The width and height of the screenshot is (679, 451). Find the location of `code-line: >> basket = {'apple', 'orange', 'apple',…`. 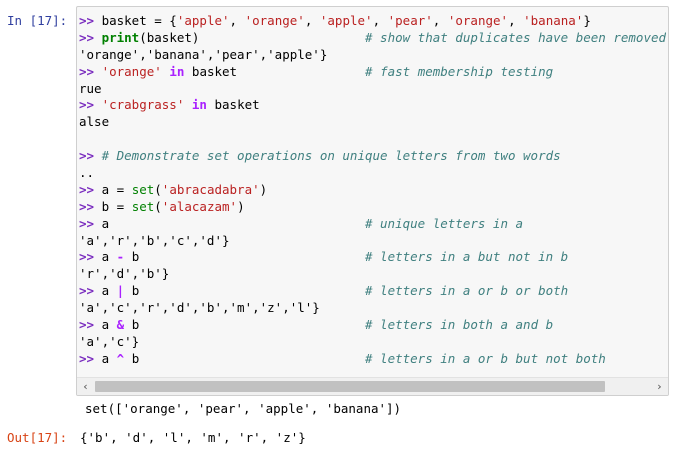

code-line: >> basket = {'apple', 'orange', 'apple',… is located at coordinates (335, 20).